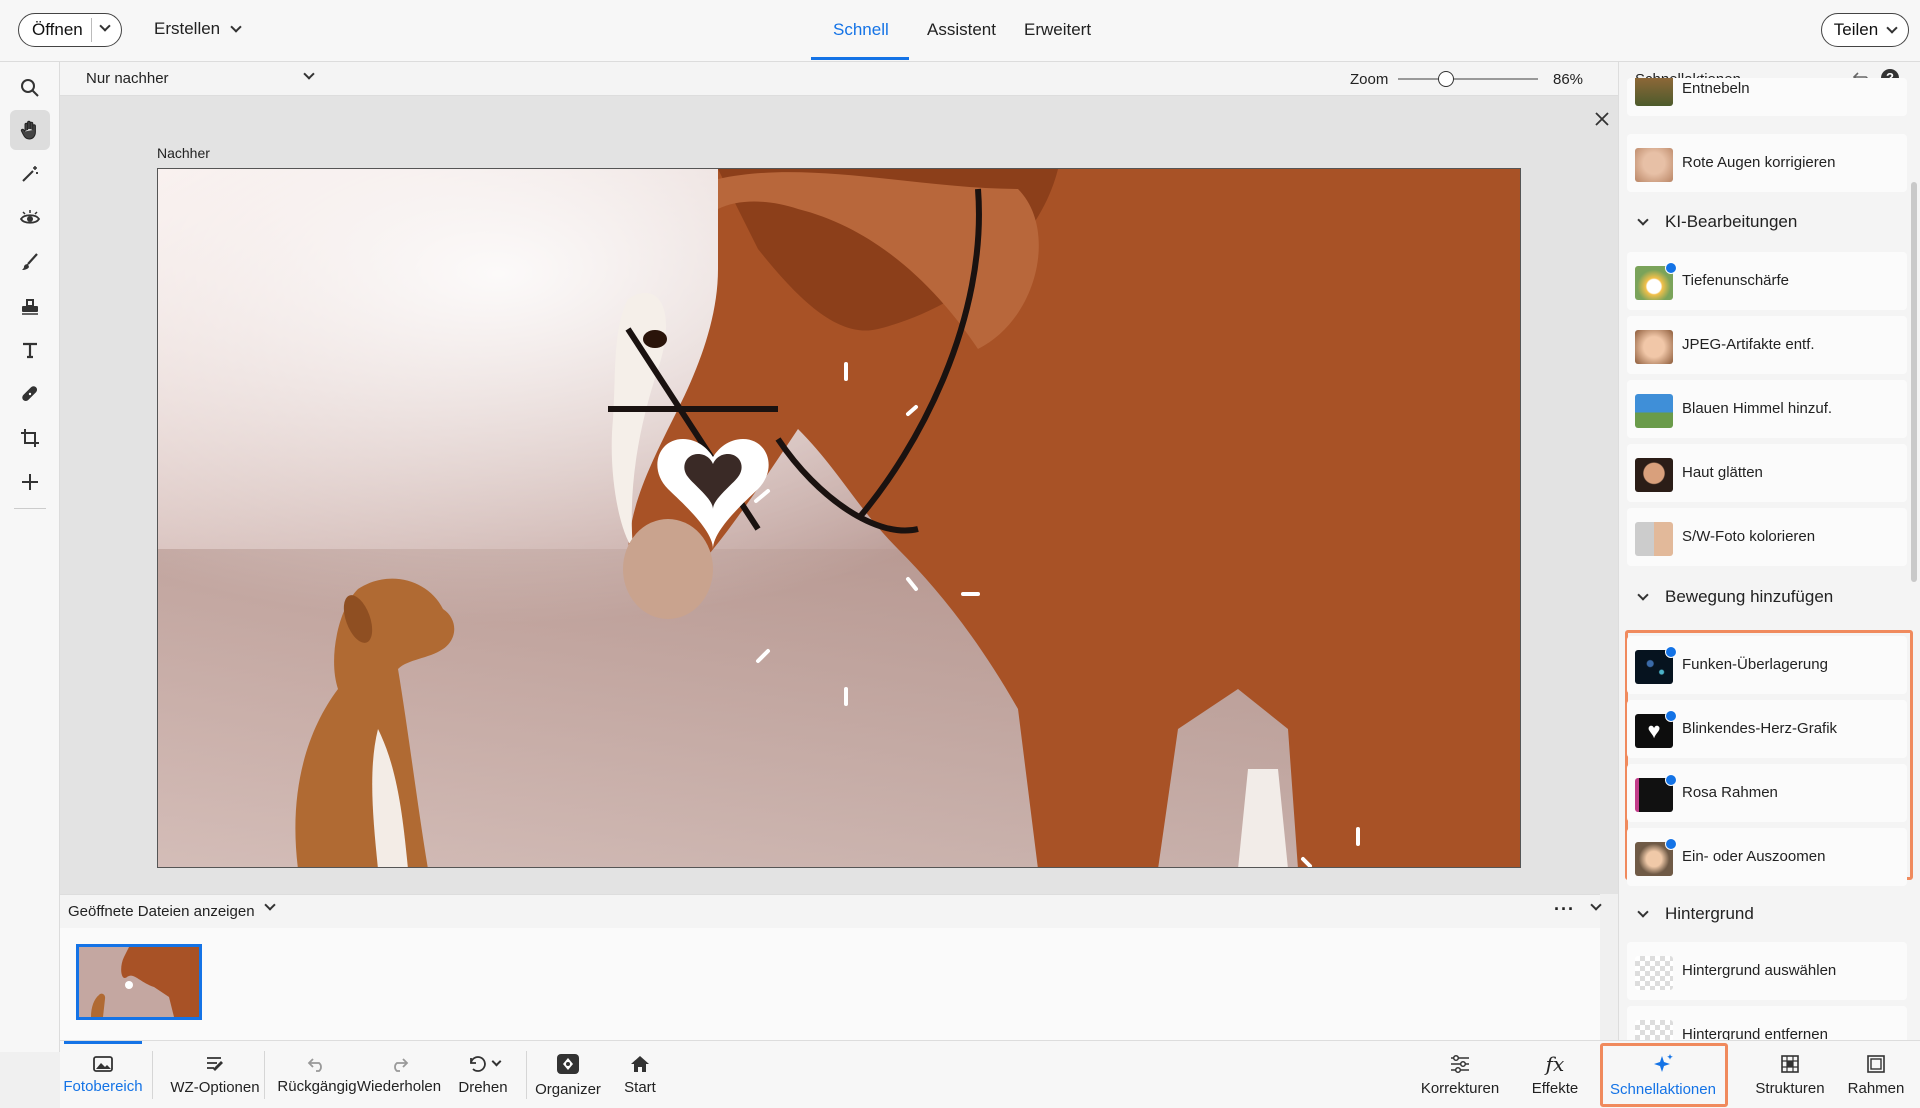 Image resolution: width=1920 pixels, height=1108 pixels. Describe the element at coordinates (1057, 30) in the screenshot. I see `tab-erweitert: Erweitert` at that location.